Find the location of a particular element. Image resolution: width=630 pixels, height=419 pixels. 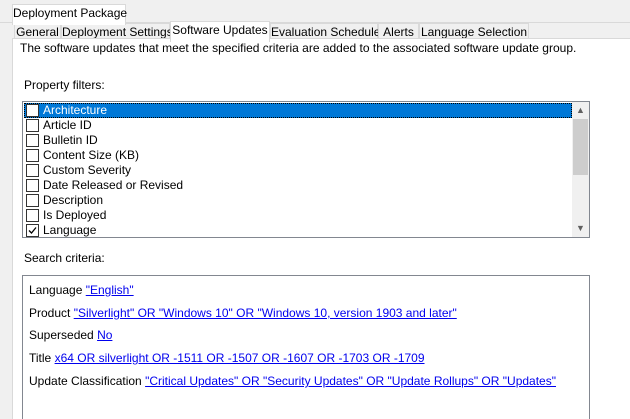

scroll-up-arrow-icon: ▲ is located at coordinates (580, 110).